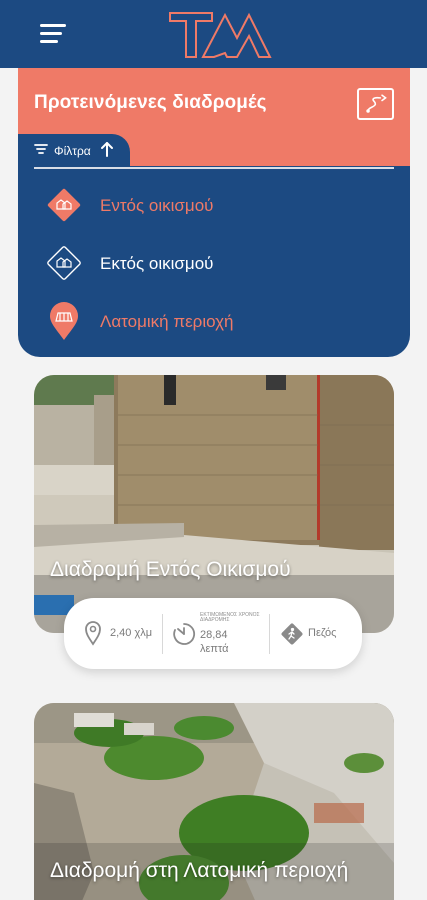  Describe the element at coordinates (214, 642) in the screenshot. I see `time-value: 28,84 λεπτά` at that location.